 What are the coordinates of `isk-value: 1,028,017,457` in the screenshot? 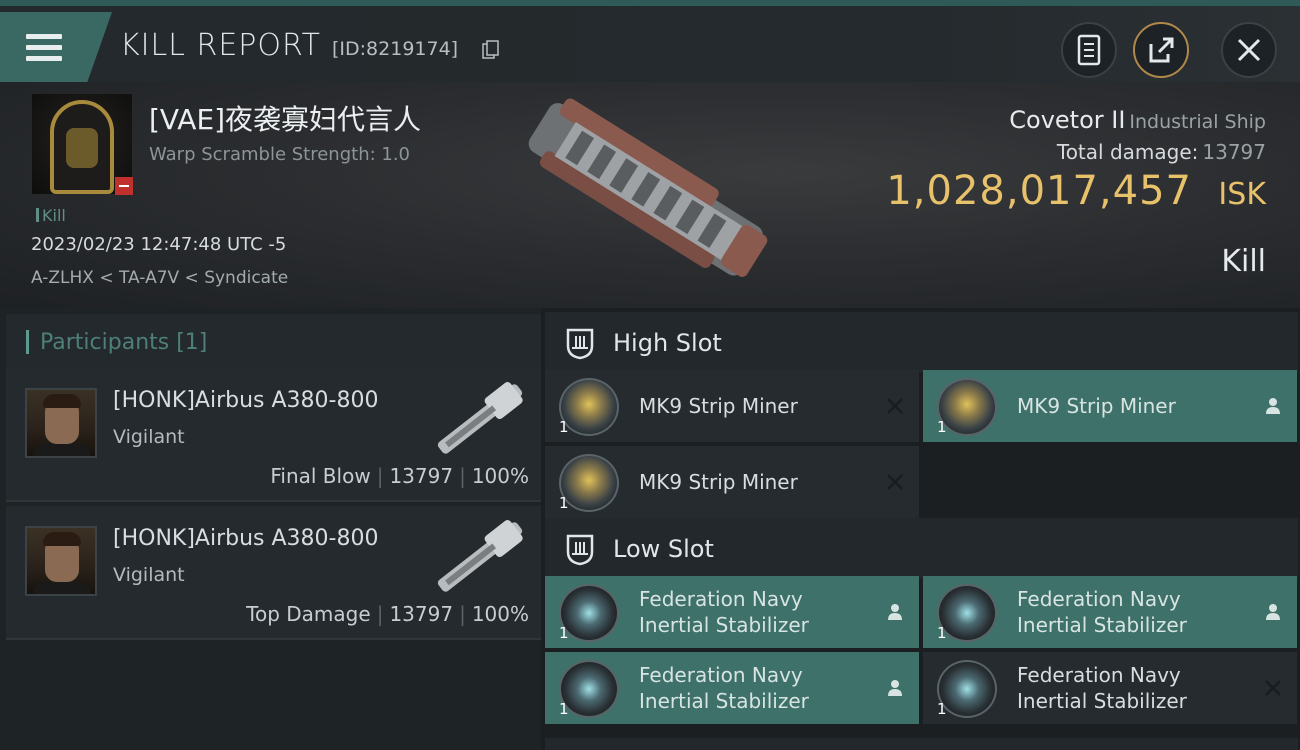 It's located at (1039, 191).